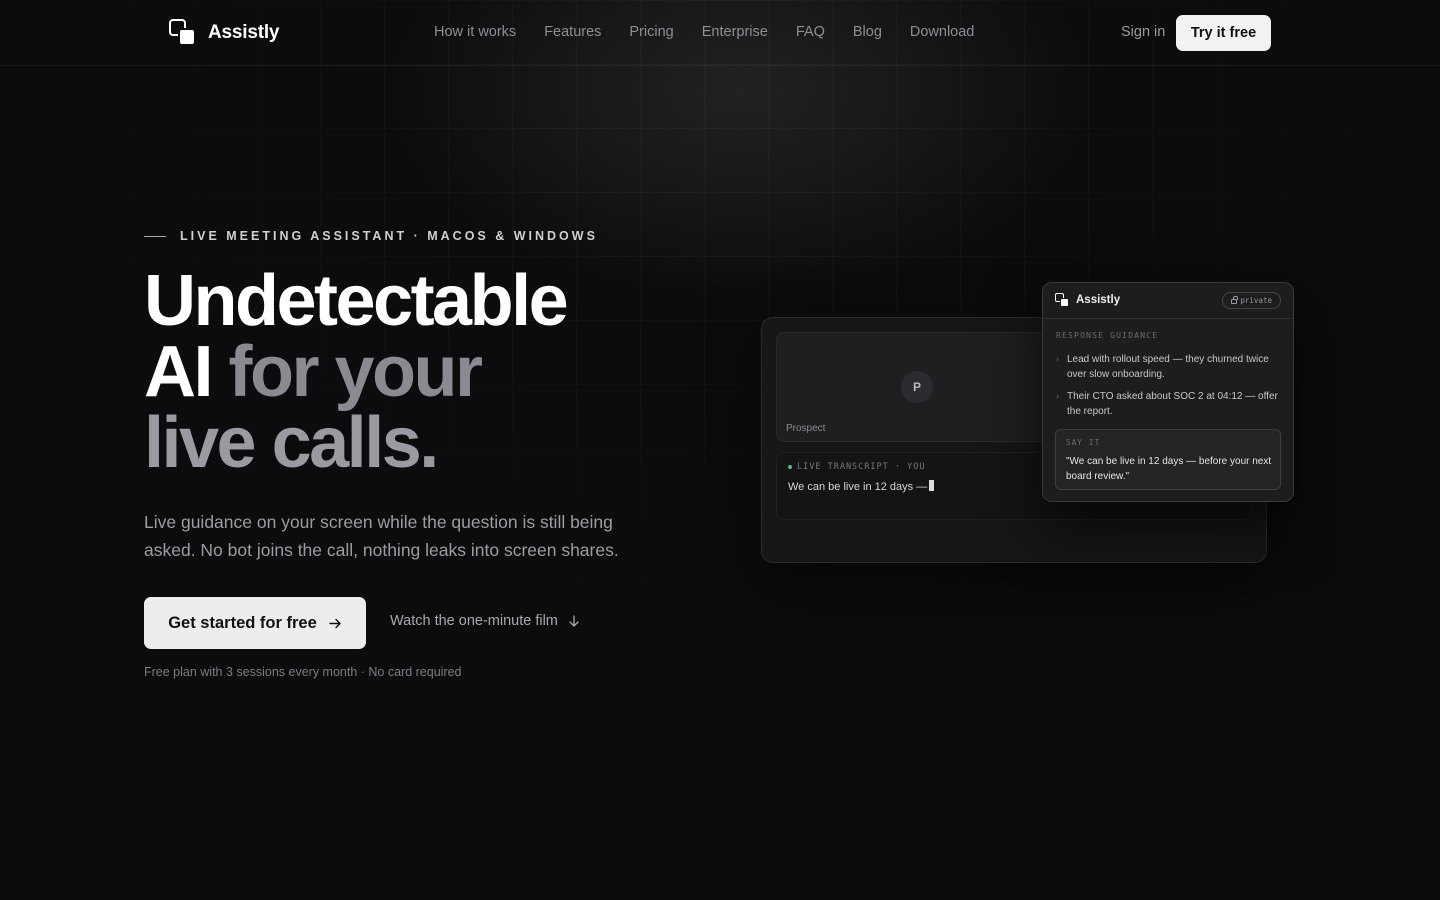 This screenshot has height=900, width=1440. I want to click on transcript-text: We can be live in 12 days —, so click(861, 486).